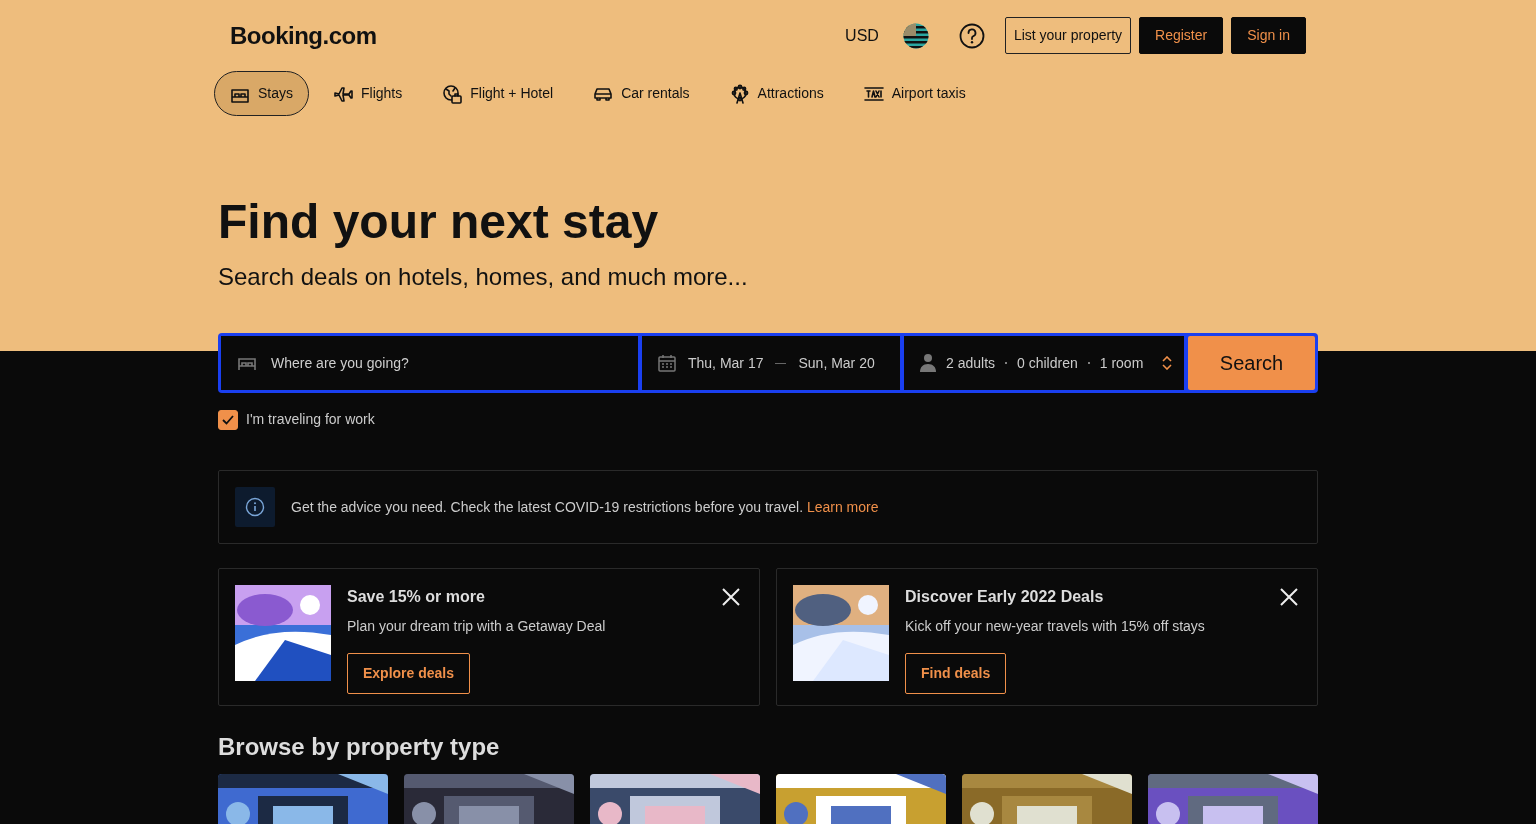  I want to click on guests-field: 2 adults 0 children 1 room, so click(1044, 363).